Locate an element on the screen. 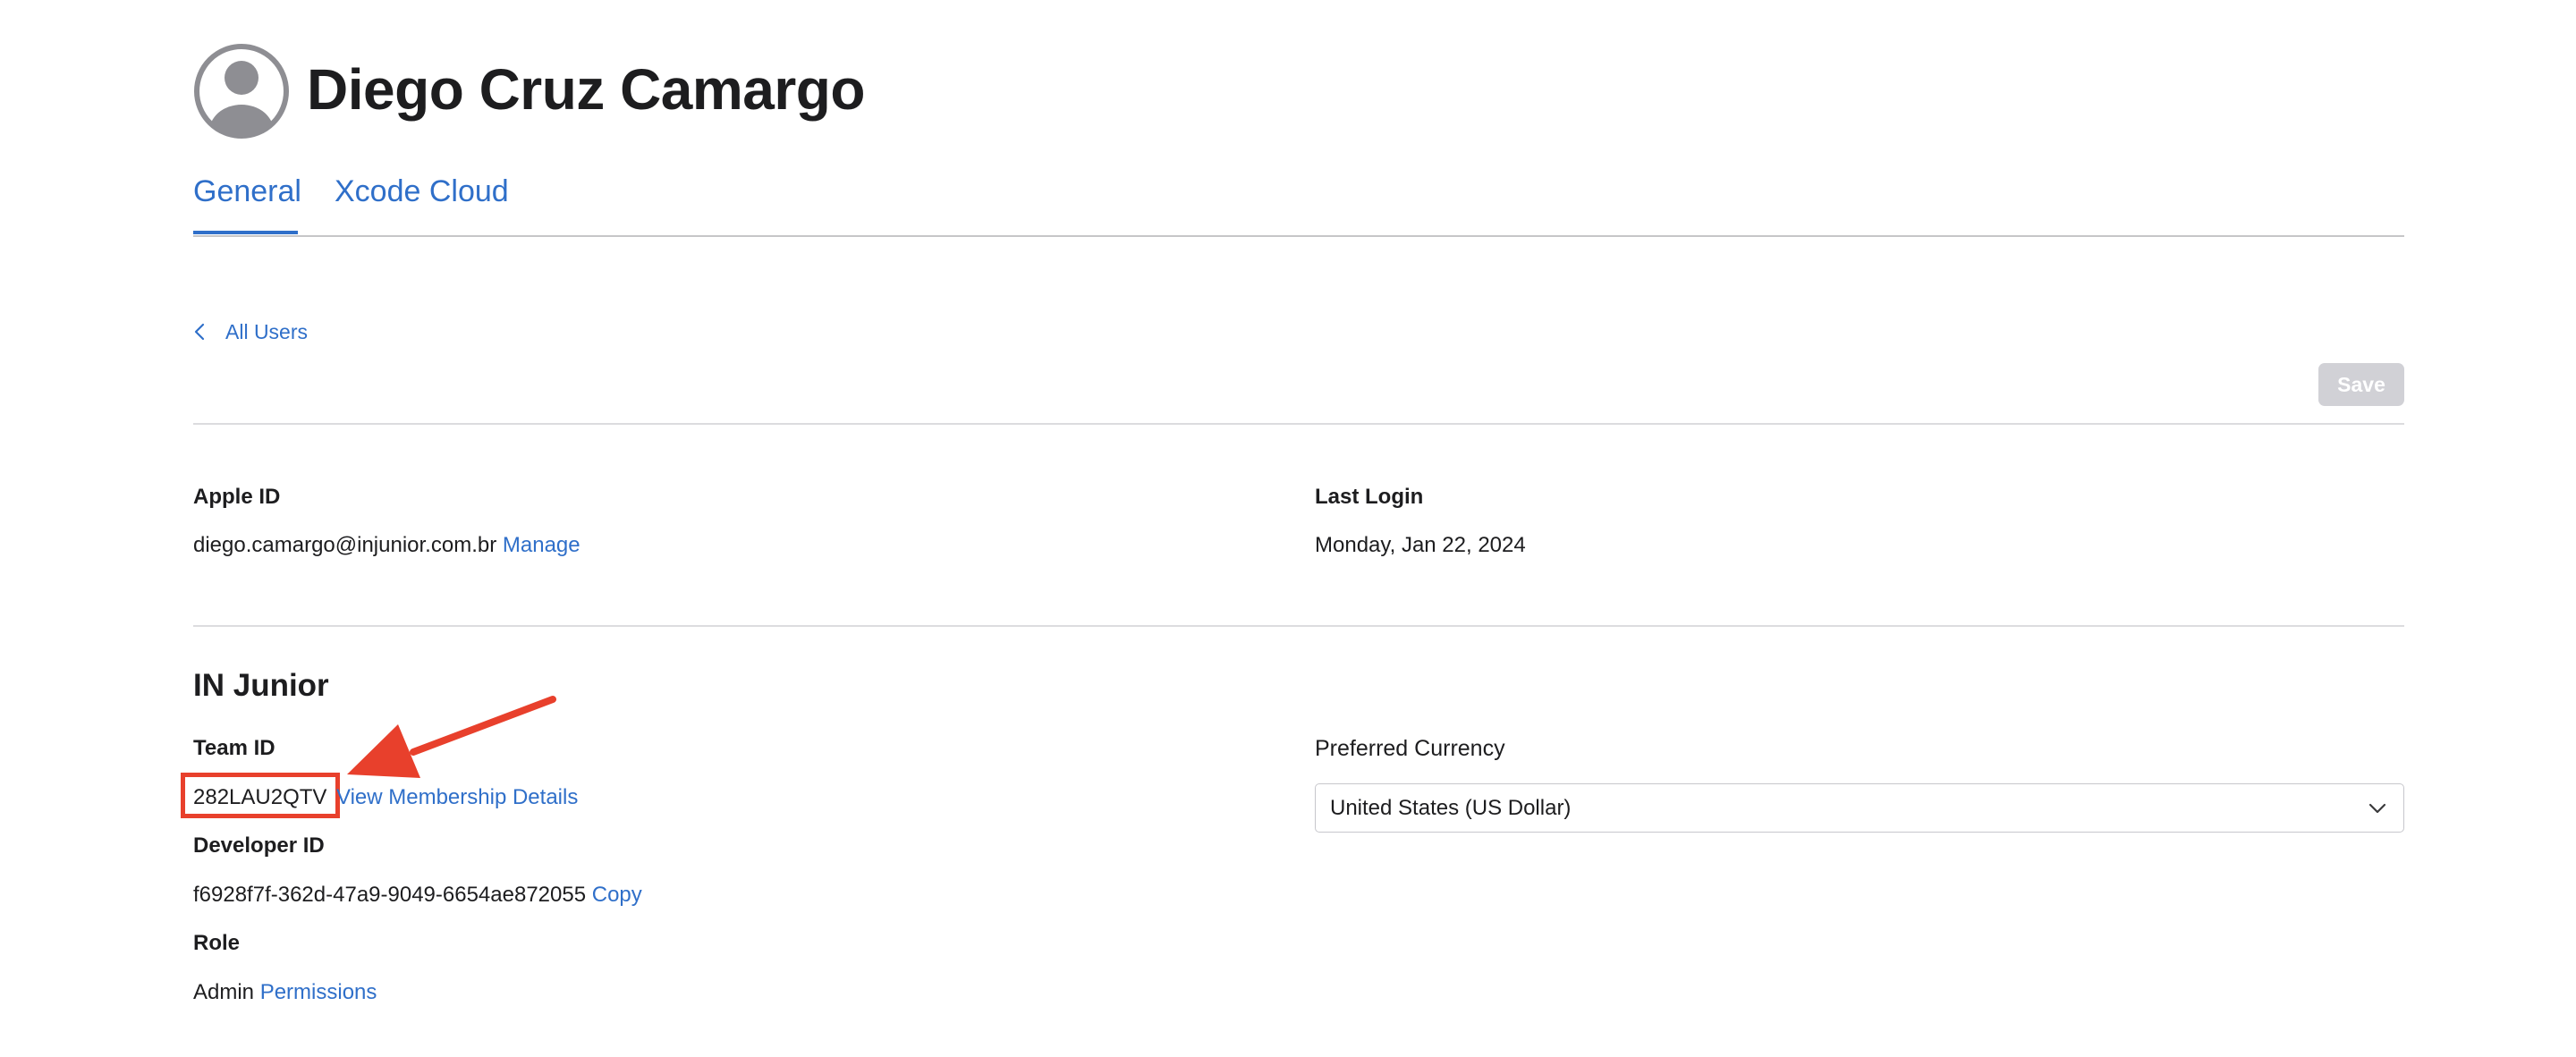  view-membership-details-link: View Membership Details is located at coordinates (457, 797).